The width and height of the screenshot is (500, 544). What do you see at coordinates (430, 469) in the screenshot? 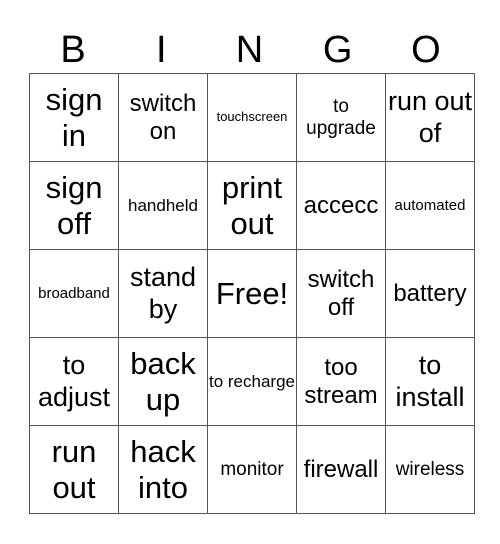
I see `bingo-cell: wireless` at bounding box center [430, 469].